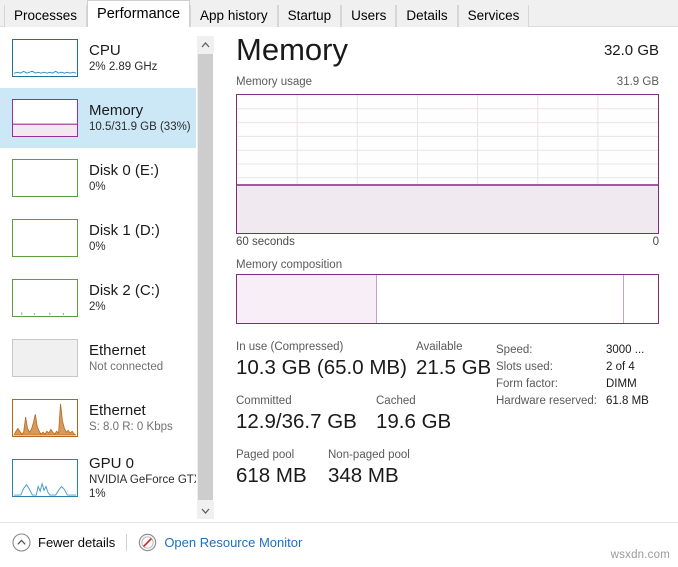 This screenshot has height=567, width=678. I want to click on stat-non-paged-pool: Non-paged pool 348 MB, so click(369, 468).